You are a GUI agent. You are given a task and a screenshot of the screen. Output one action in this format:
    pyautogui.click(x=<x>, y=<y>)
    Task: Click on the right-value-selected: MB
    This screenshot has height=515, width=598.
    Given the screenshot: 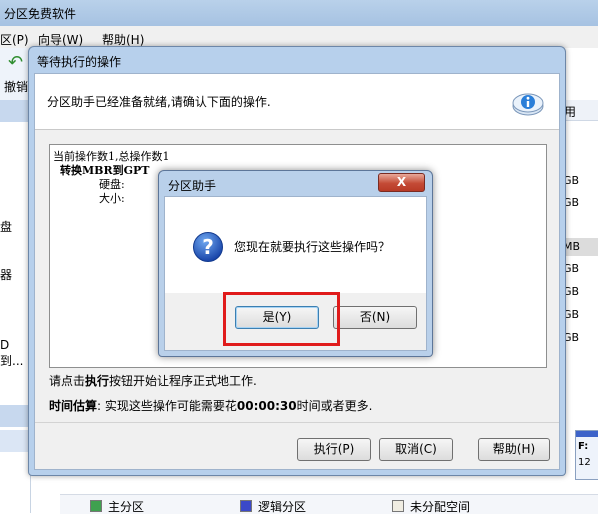 What is the action you would take?
    pyautogui.click(x=580, y=247)
    